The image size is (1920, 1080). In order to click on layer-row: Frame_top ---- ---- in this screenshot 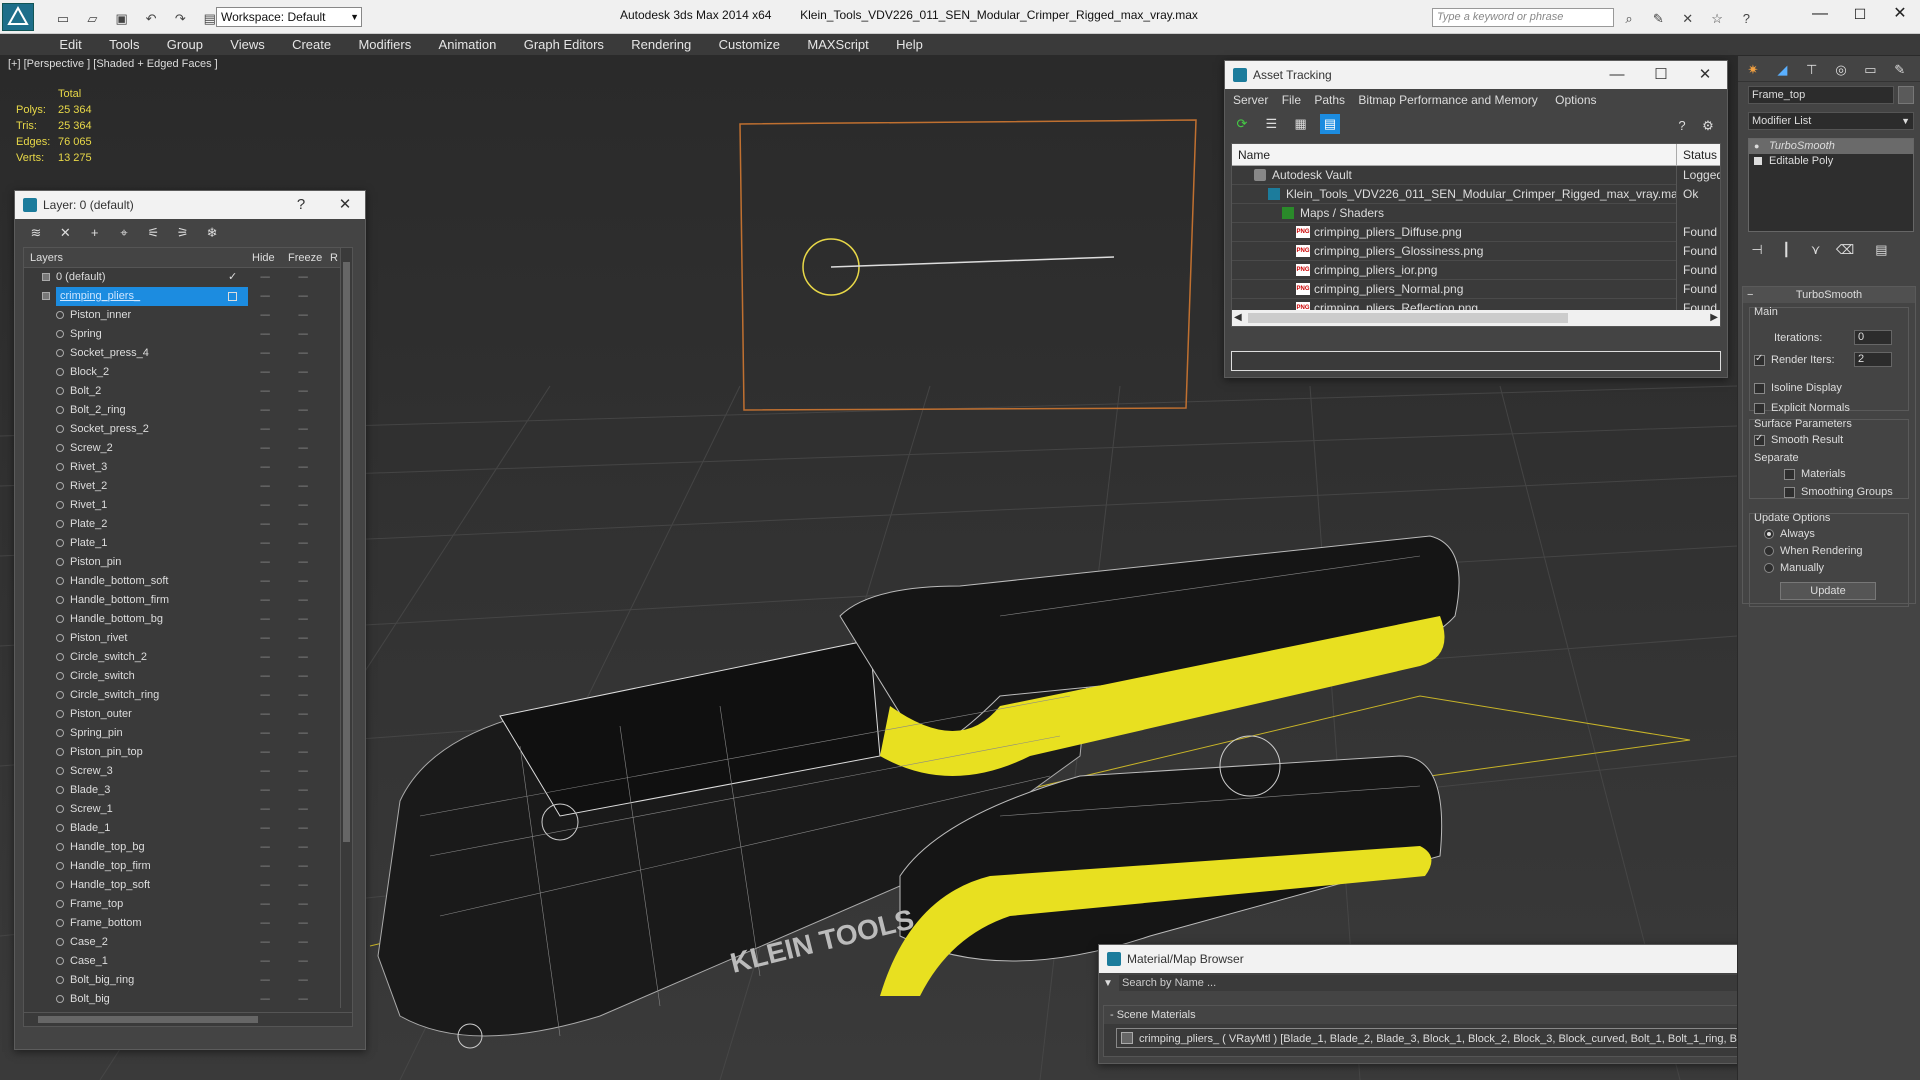, I will do `click(188, 904)`.